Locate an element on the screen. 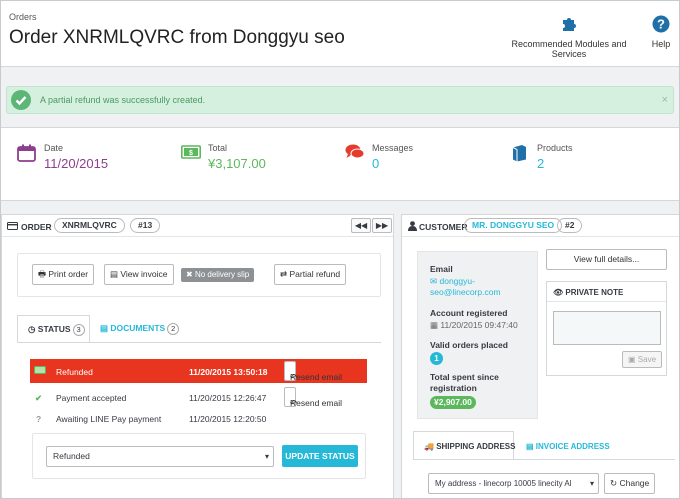  next-order-button: ▶▶ is located at coordinates (382, 225).